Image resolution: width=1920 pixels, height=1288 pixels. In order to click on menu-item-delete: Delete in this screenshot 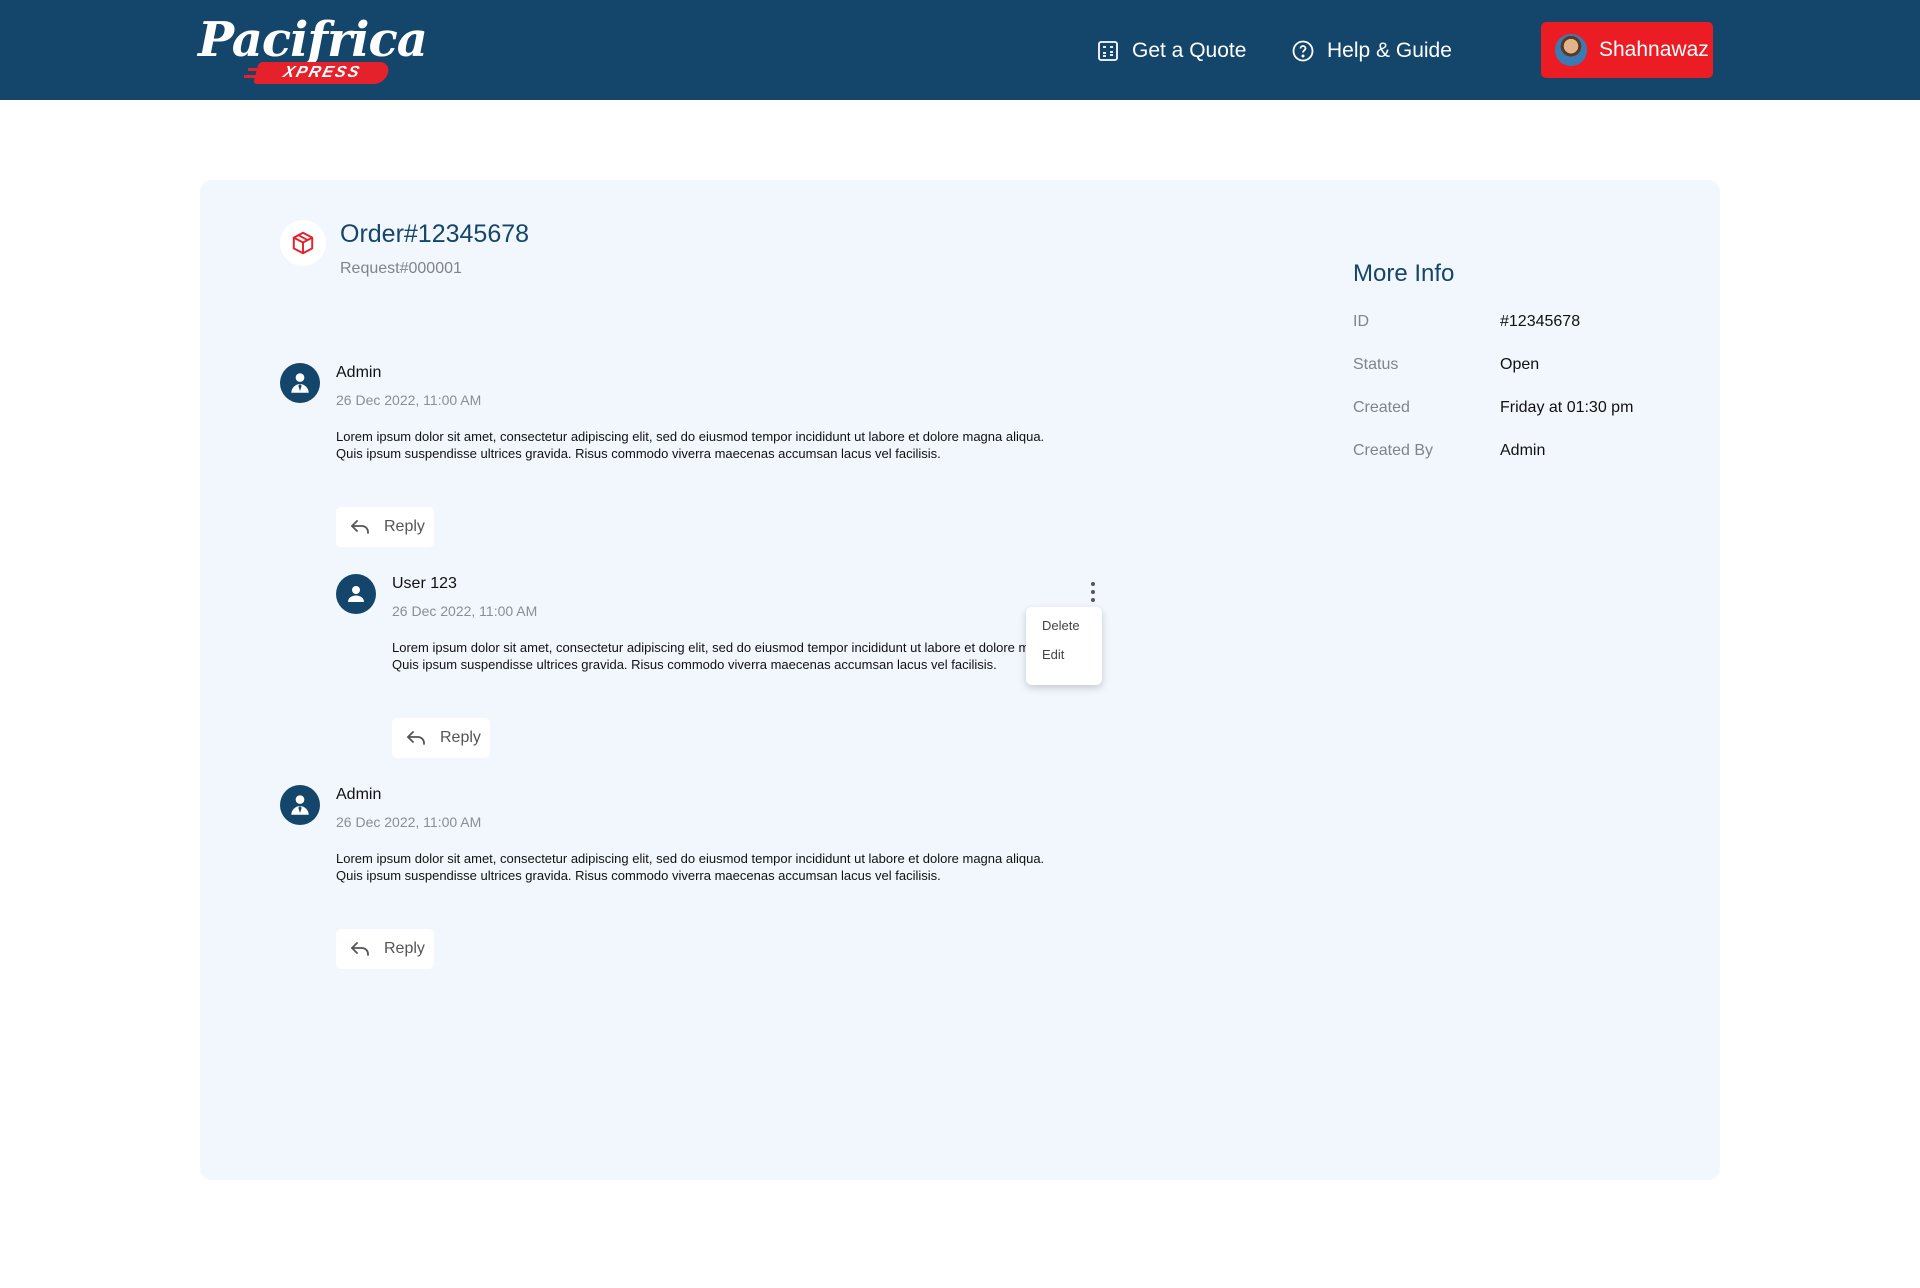, I will do `click(1064, 631)`.